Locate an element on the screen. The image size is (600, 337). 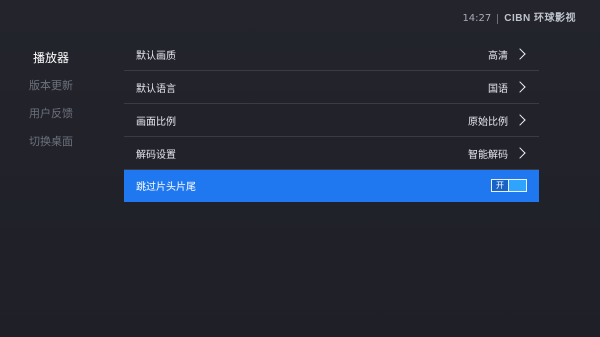
setting-label: 默认语言 is located at coordinates (156, 89).